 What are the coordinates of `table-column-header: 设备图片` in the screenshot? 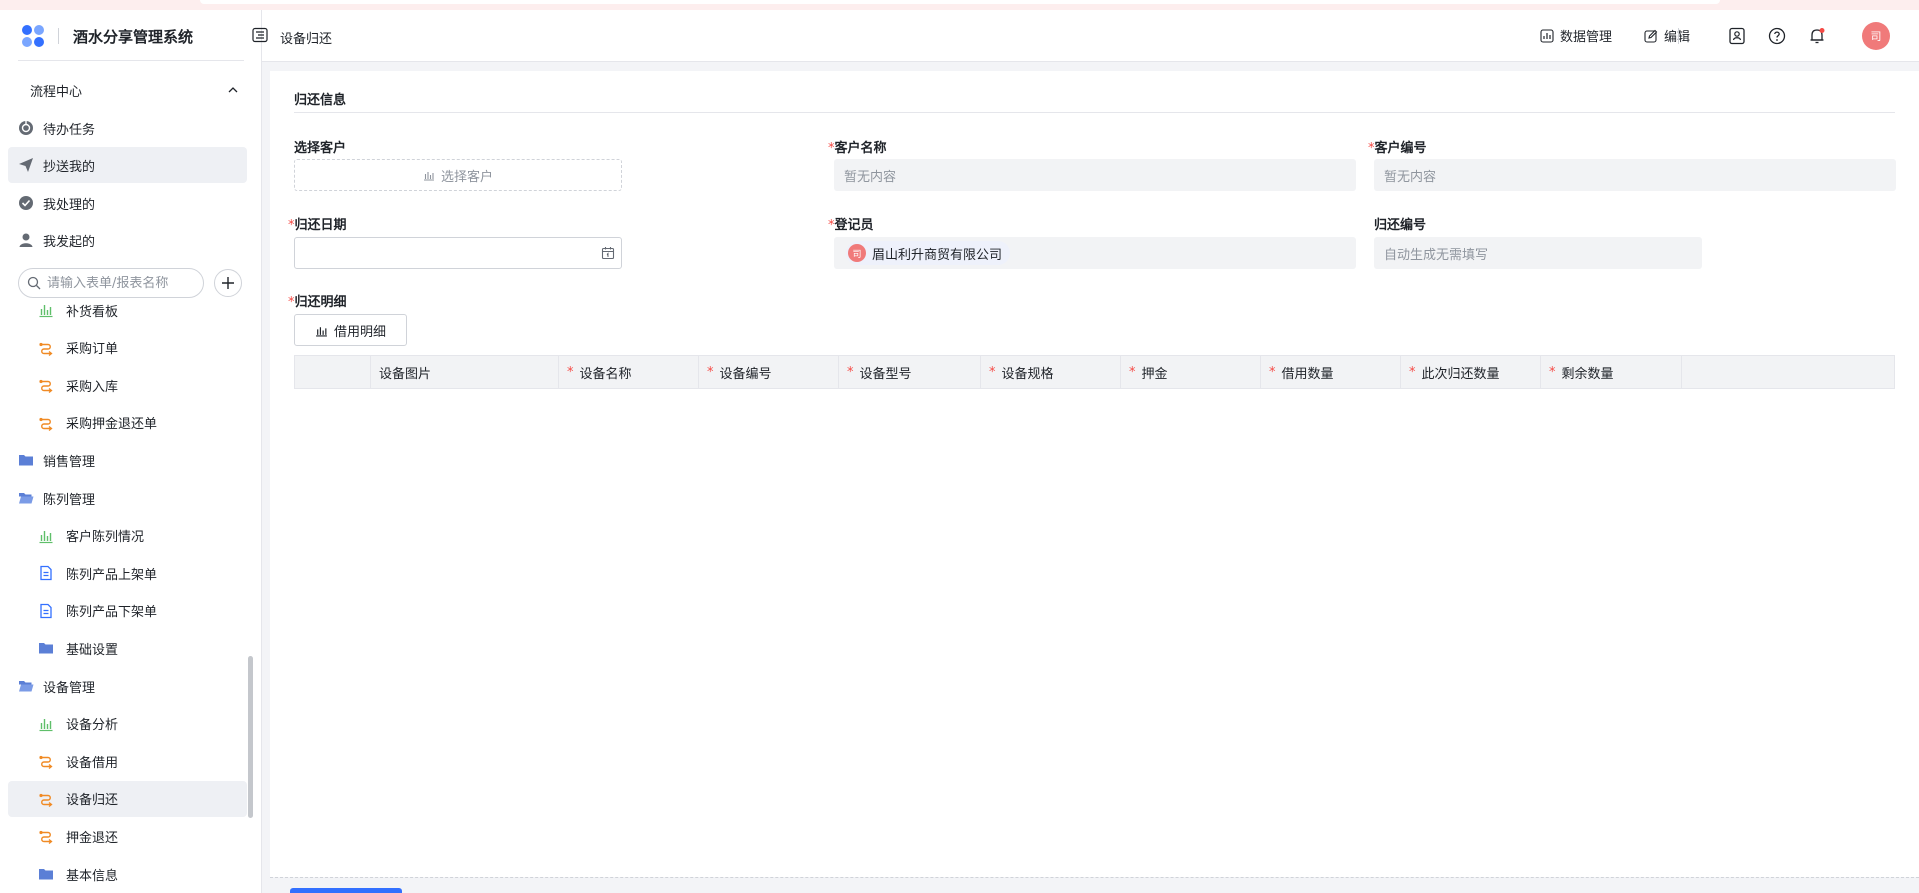 It's located at (465, 372).